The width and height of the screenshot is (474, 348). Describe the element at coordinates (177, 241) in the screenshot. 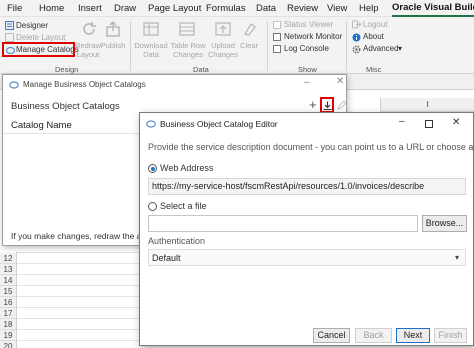

I see `authentication-label: Authentication` at that location.